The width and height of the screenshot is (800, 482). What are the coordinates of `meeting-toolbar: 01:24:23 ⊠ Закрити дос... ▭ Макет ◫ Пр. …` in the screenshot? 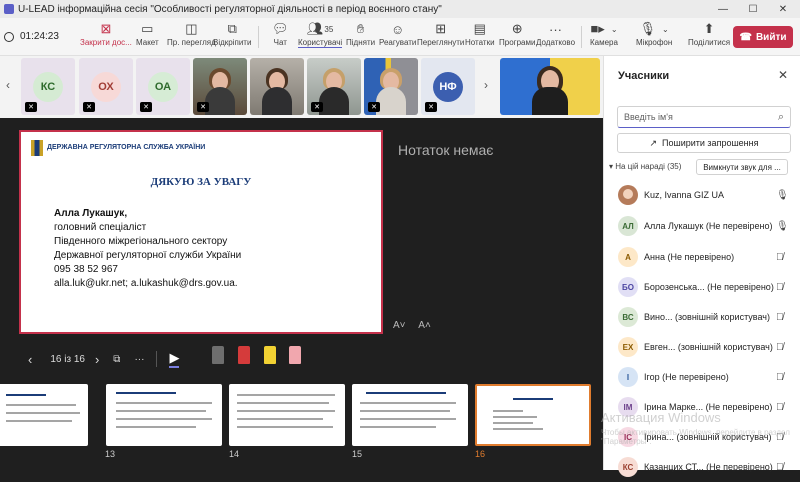 It's located at (400, 37).